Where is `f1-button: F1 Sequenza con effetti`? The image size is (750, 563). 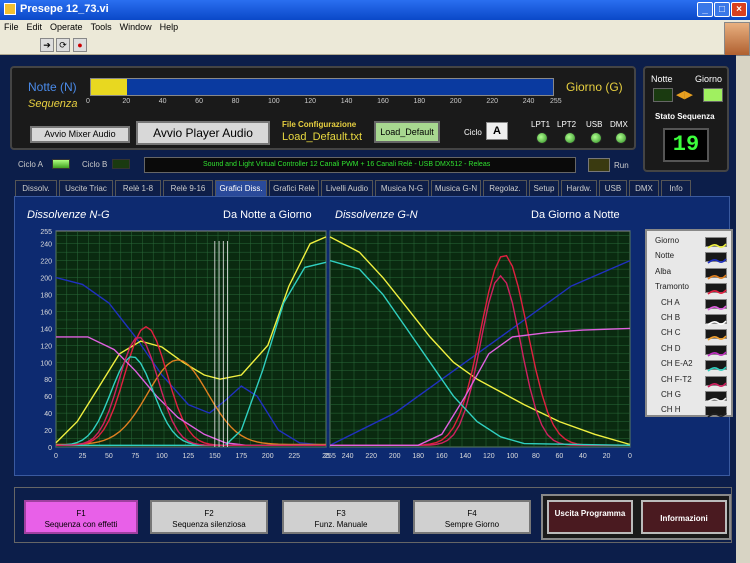
f1-button: F1 Sequenza con effetti is located at coordinates (81, 517).